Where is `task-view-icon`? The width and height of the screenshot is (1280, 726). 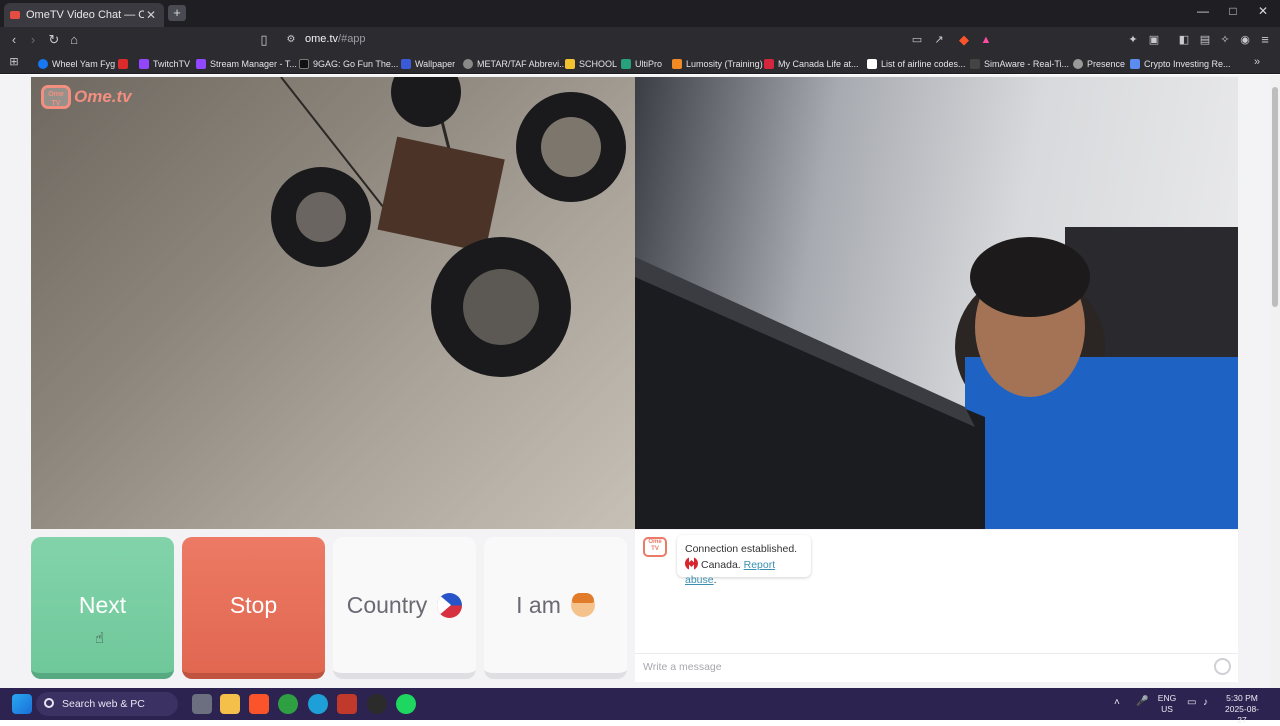
task-view-icon is located at coordinates (202, 704).